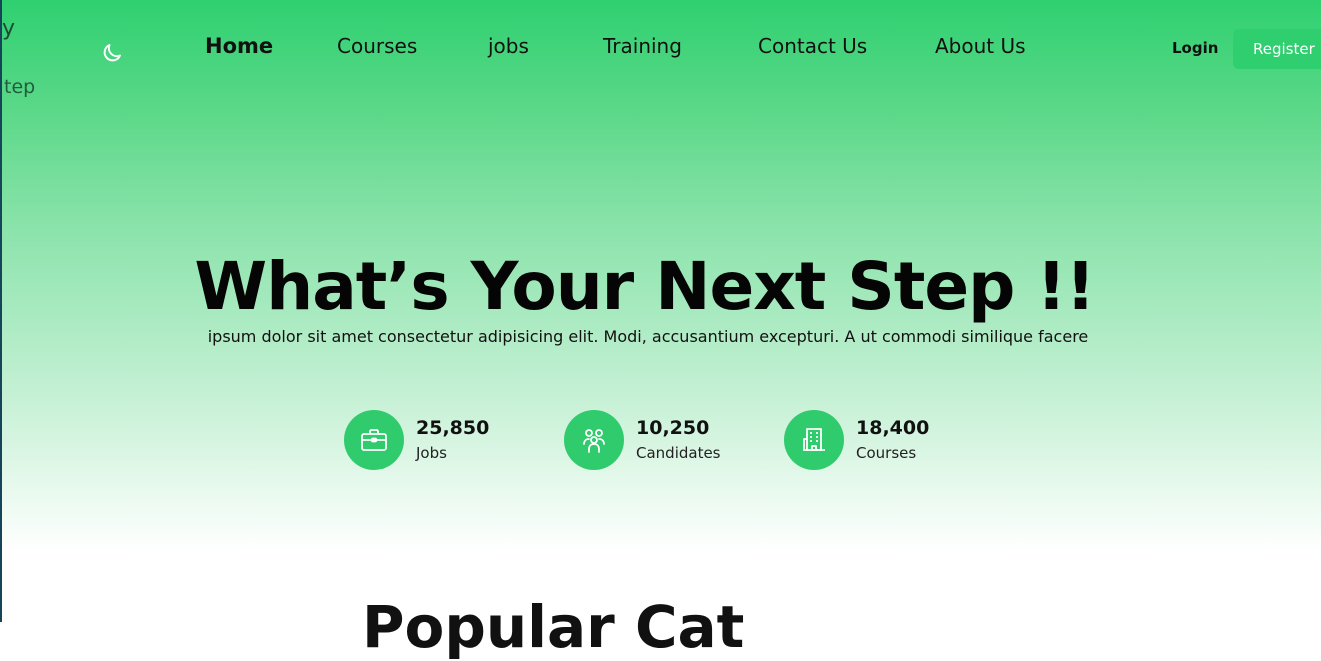 Image resolution: width=1321 pixels, height=661 pixels. What do you see at coordinates (642, 46) in the screenshot?
I see `nav-training: Training` at bounding box center [642, 46].